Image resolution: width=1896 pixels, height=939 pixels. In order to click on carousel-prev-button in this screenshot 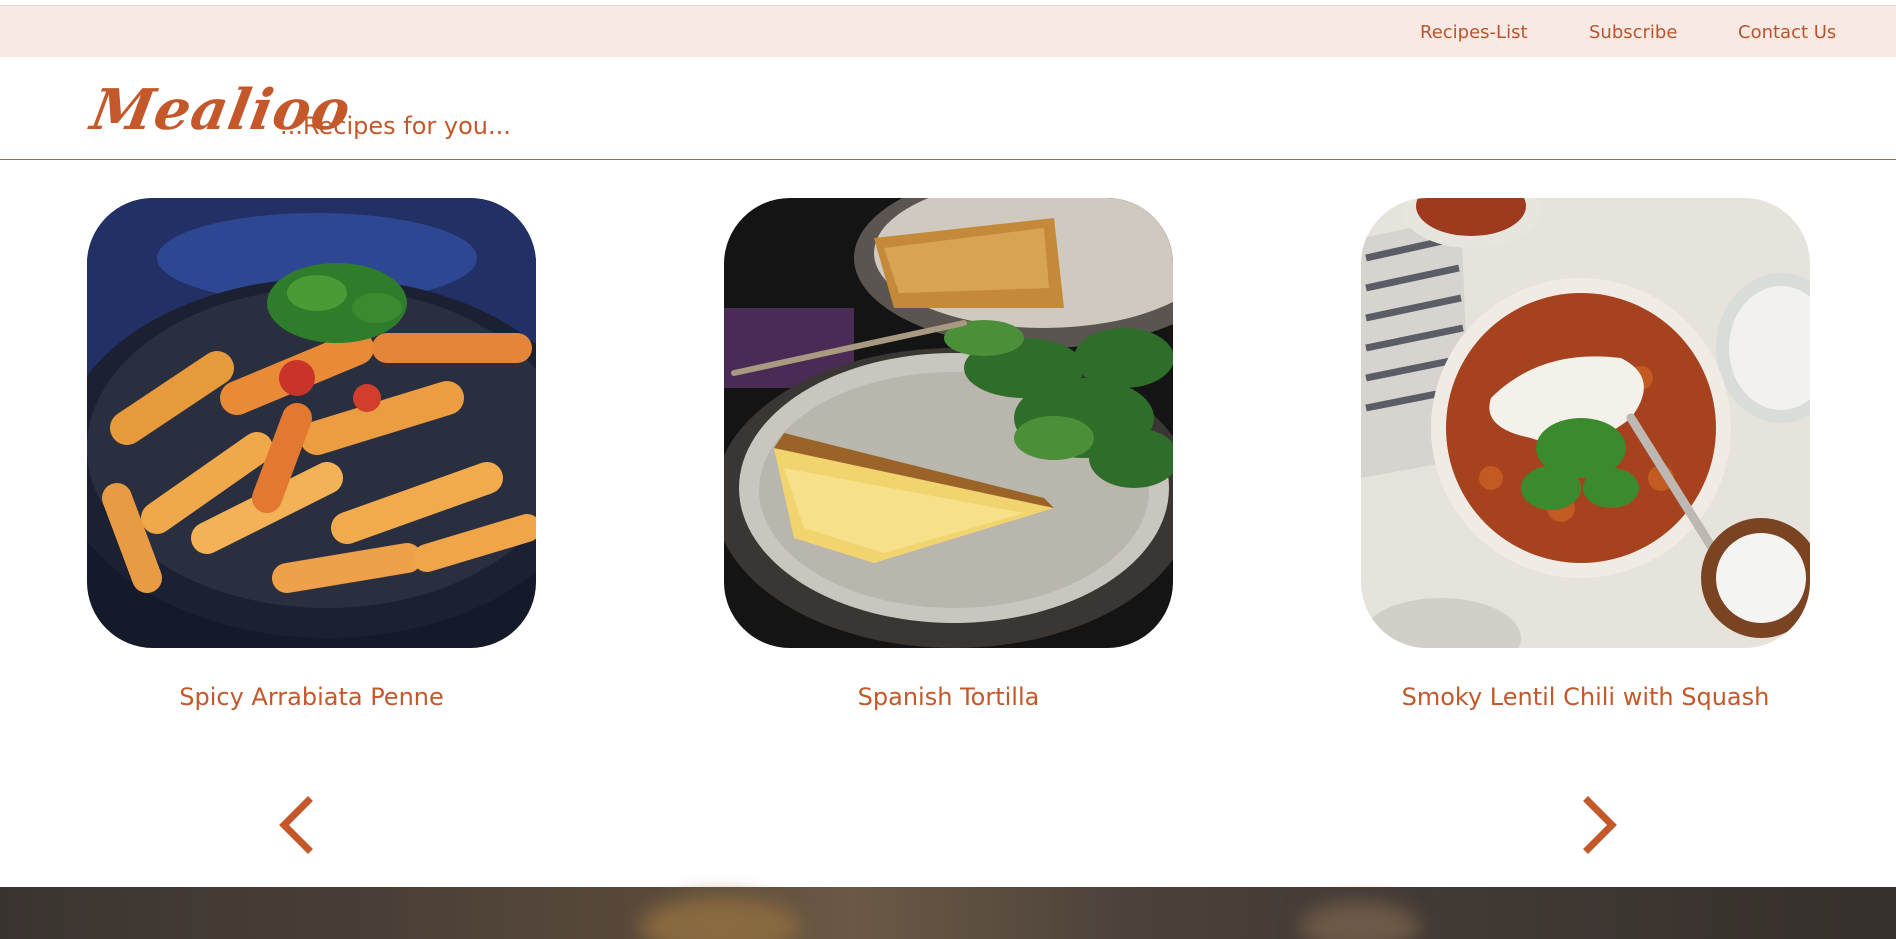, I will do `click(295, 825)`.